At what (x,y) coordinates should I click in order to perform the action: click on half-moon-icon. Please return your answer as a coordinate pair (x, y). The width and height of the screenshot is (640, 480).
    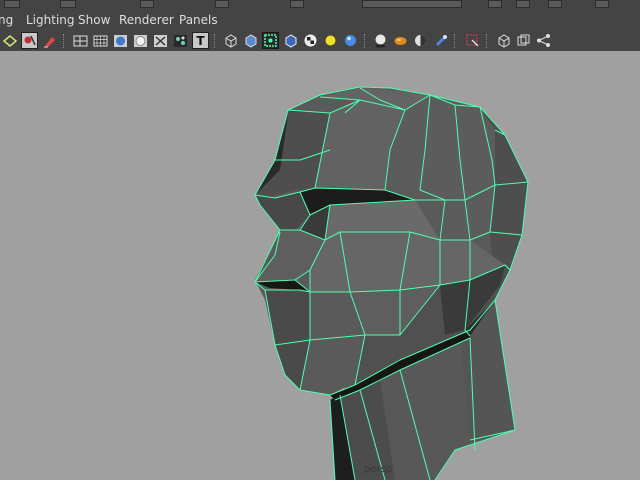
    Looking at the image, I should click on (420, 40).